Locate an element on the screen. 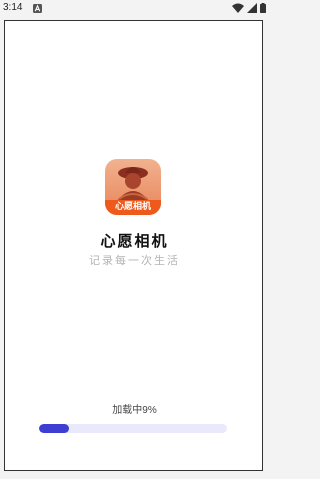 This screenshot has height=479, width=320. signal-icon is located at coordinates (252, 8).